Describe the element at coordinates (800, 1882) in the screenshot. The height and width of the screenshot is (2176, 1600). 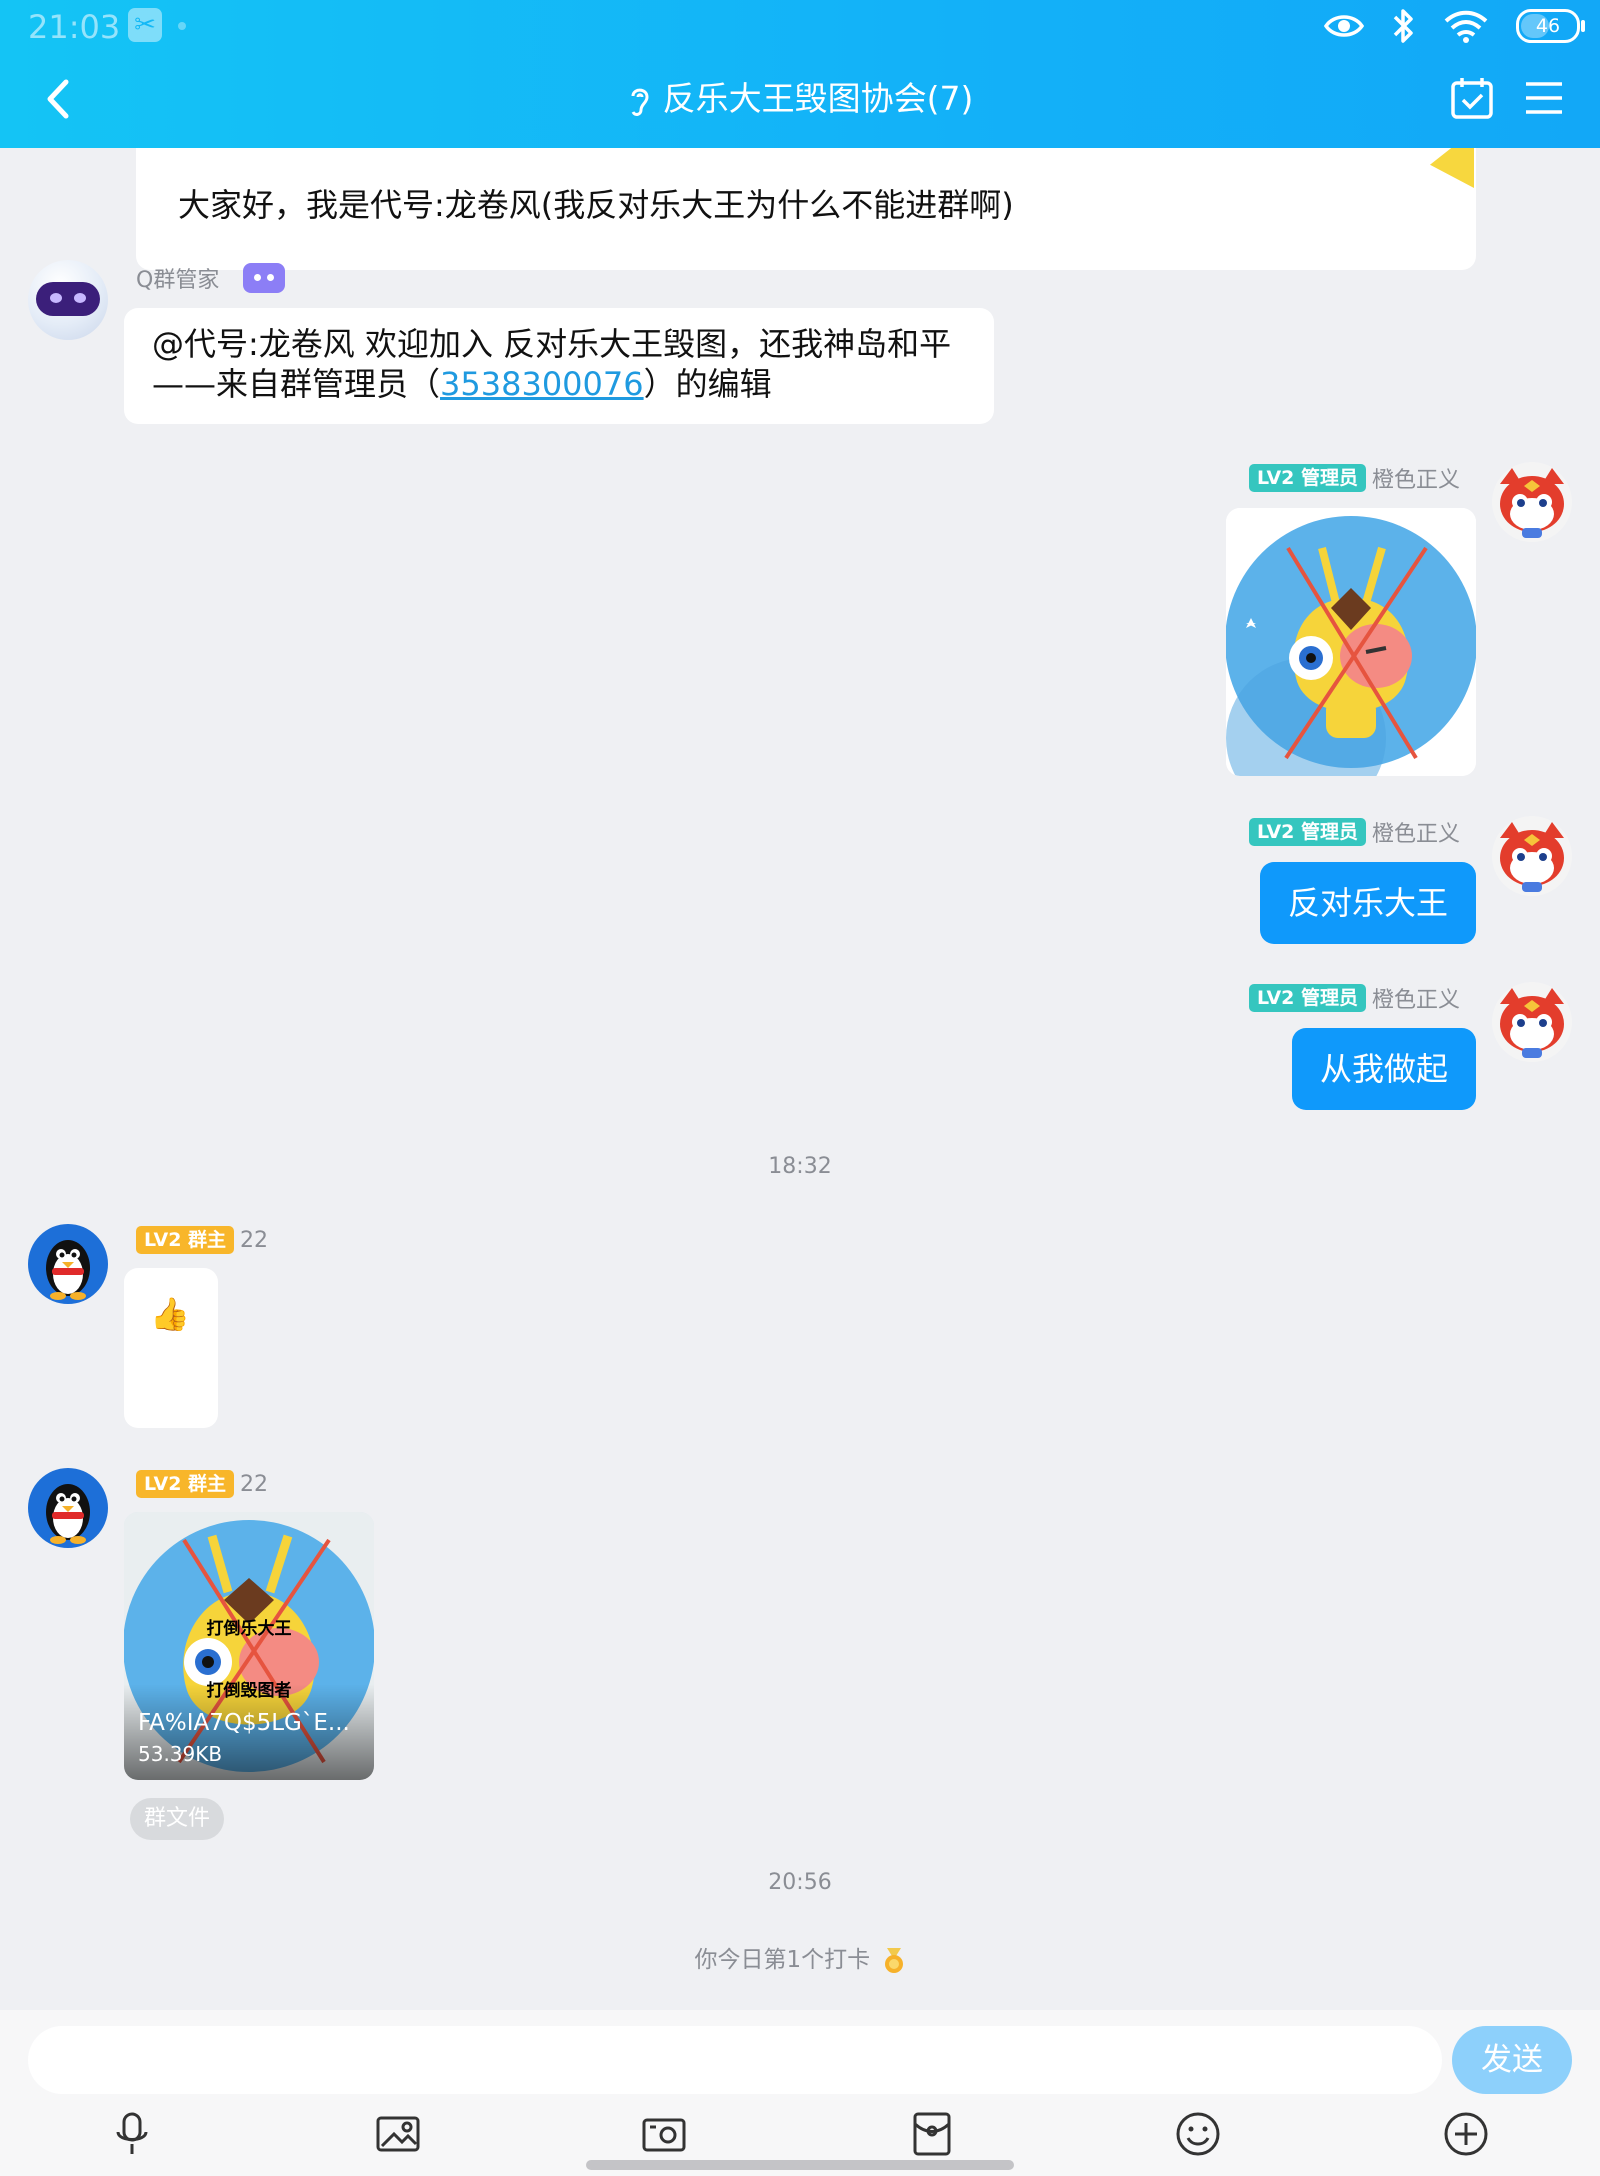
I see `timestamp: 20:56` at that location.